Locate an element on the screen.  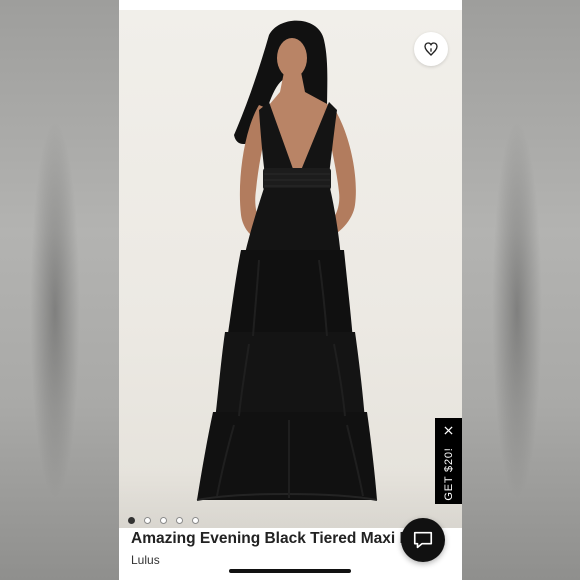
chat-icon is located at coordinates (423, 540).